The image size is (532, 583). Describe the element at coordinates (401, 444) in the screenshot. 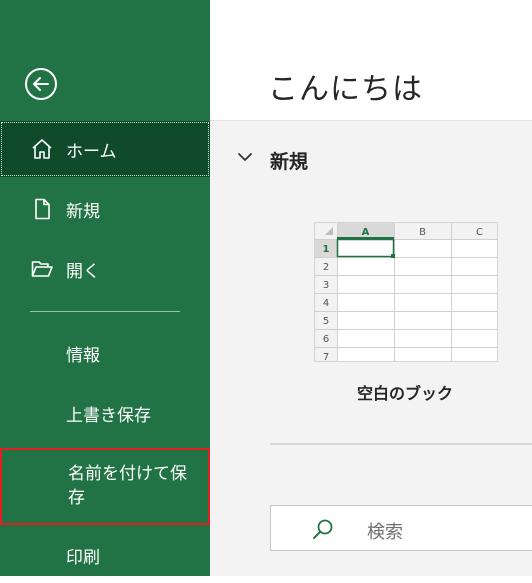

I see `section-divider` at that location.